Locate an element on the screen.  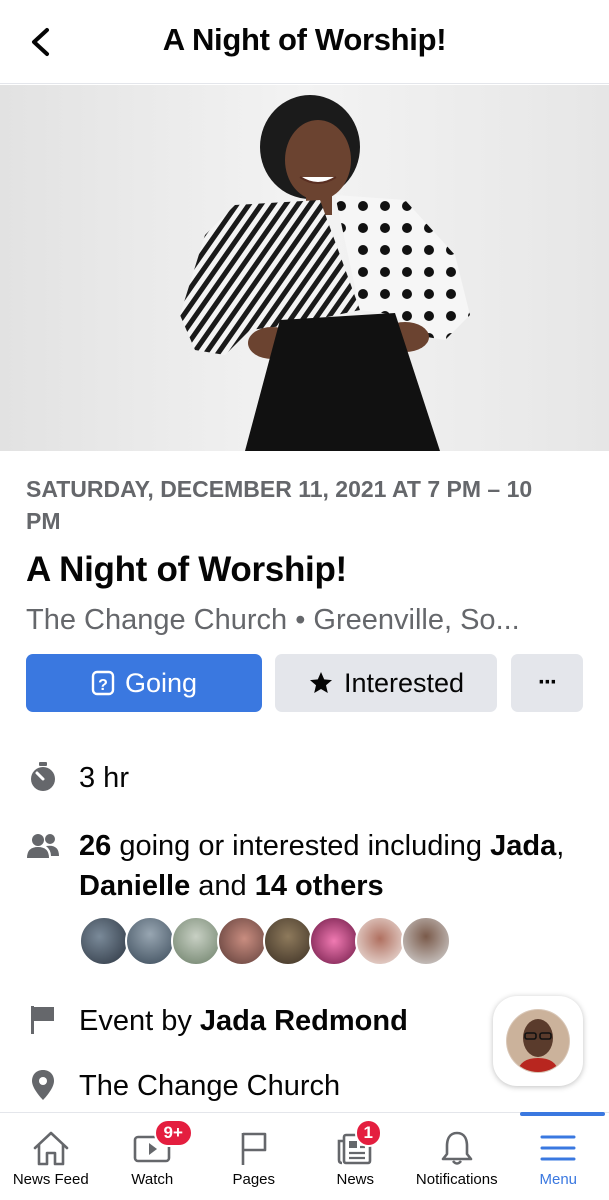
rsvp-question-icon: ? is located at coordinates (103, 683).